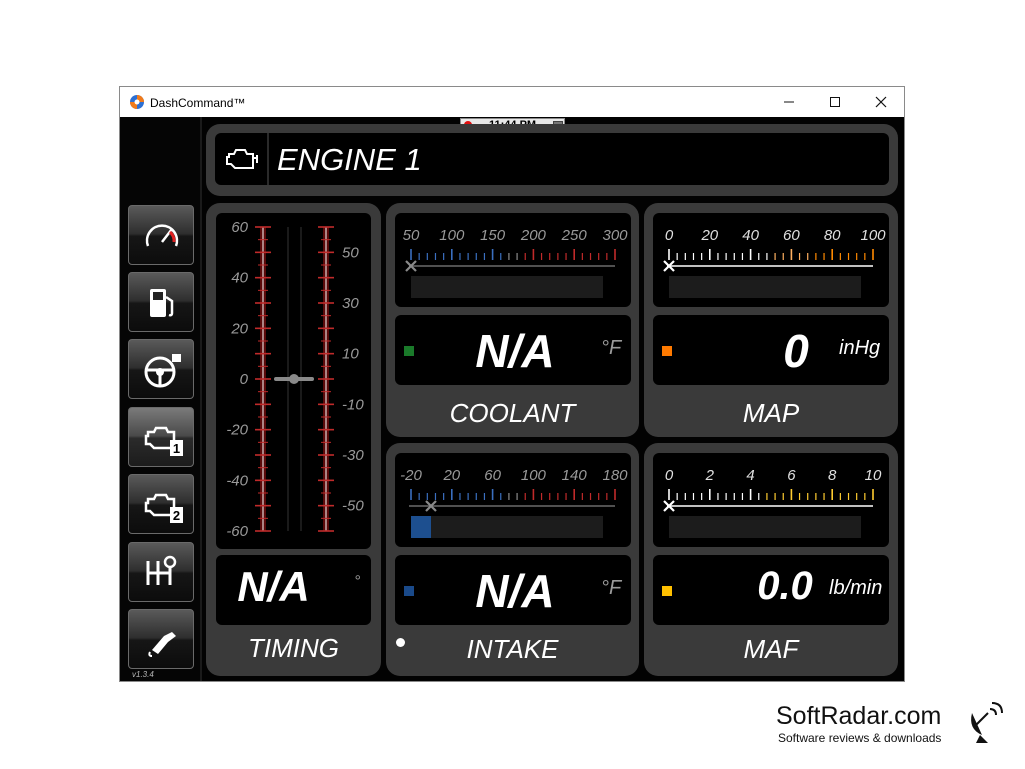 The image size is (1025, 769). I want to click on timing-pointer-knob, so click(294, 379).